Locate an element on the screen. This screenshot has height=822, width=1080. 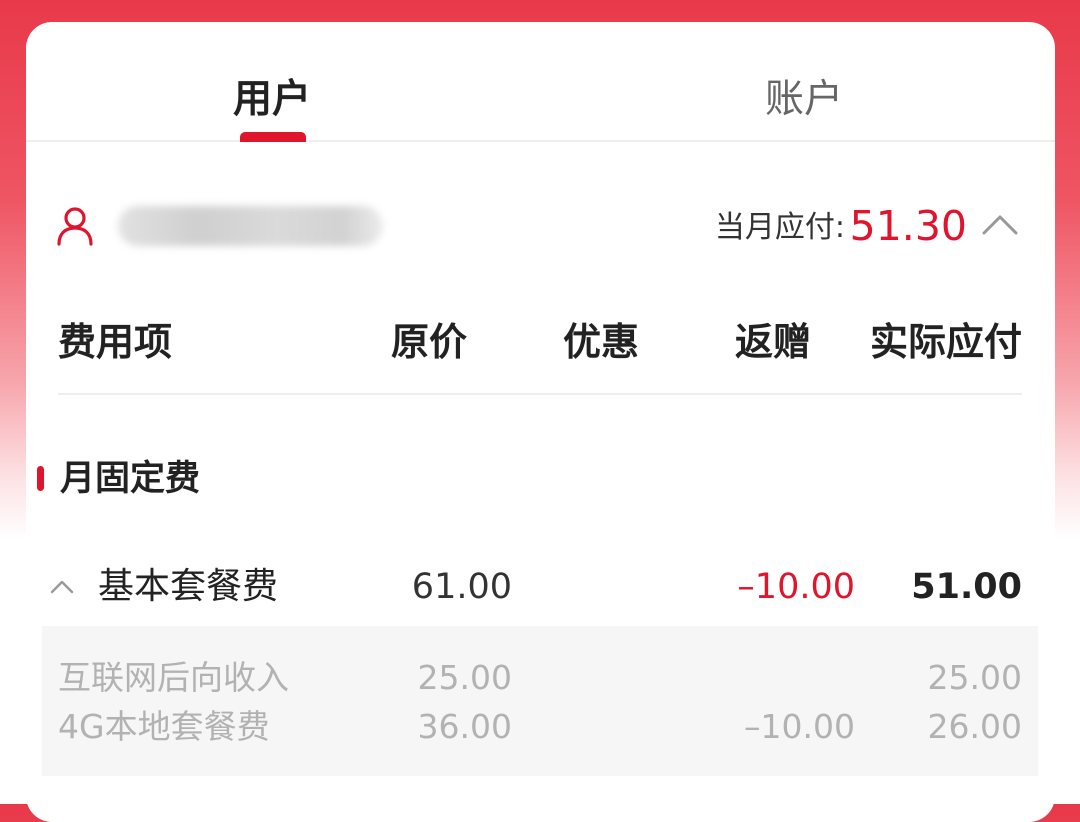
table-header: 费用项 原价 优惠 返赠 实际应付 is located at coordinates (540, 344).